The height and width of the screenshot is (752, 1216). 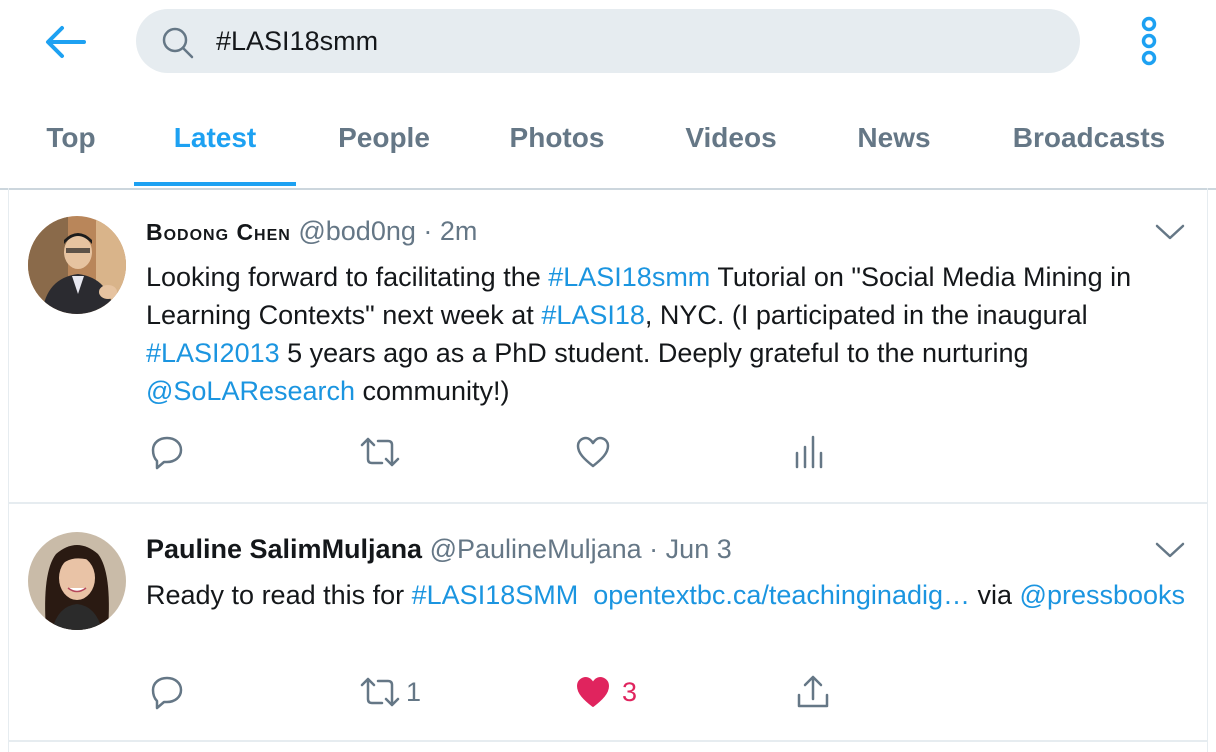 I want to click on analytics-button, so click(x=807, y=452).